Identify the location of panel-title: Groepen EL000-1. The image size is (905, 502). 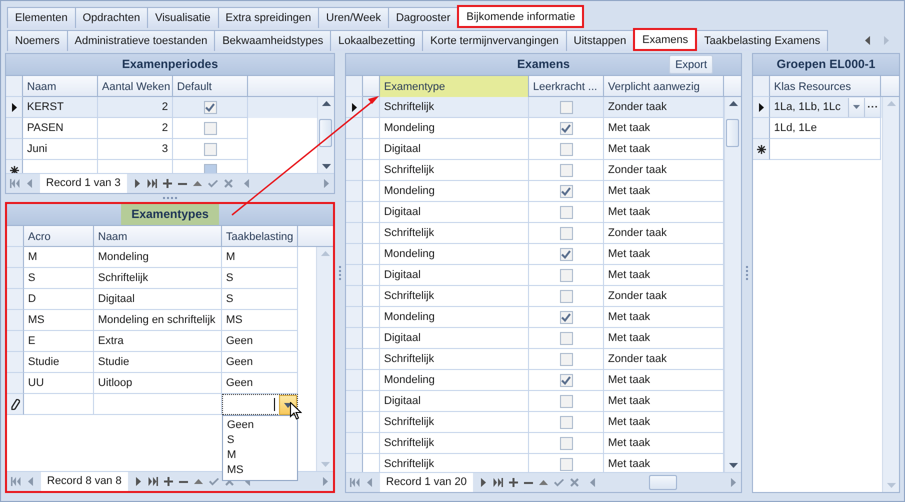
(826, 64).